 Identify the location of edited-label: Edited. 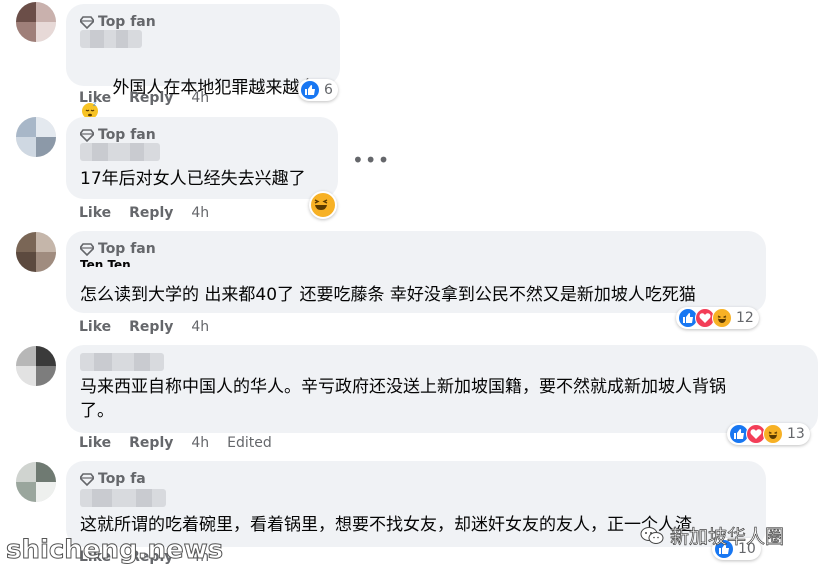
(249, 443).